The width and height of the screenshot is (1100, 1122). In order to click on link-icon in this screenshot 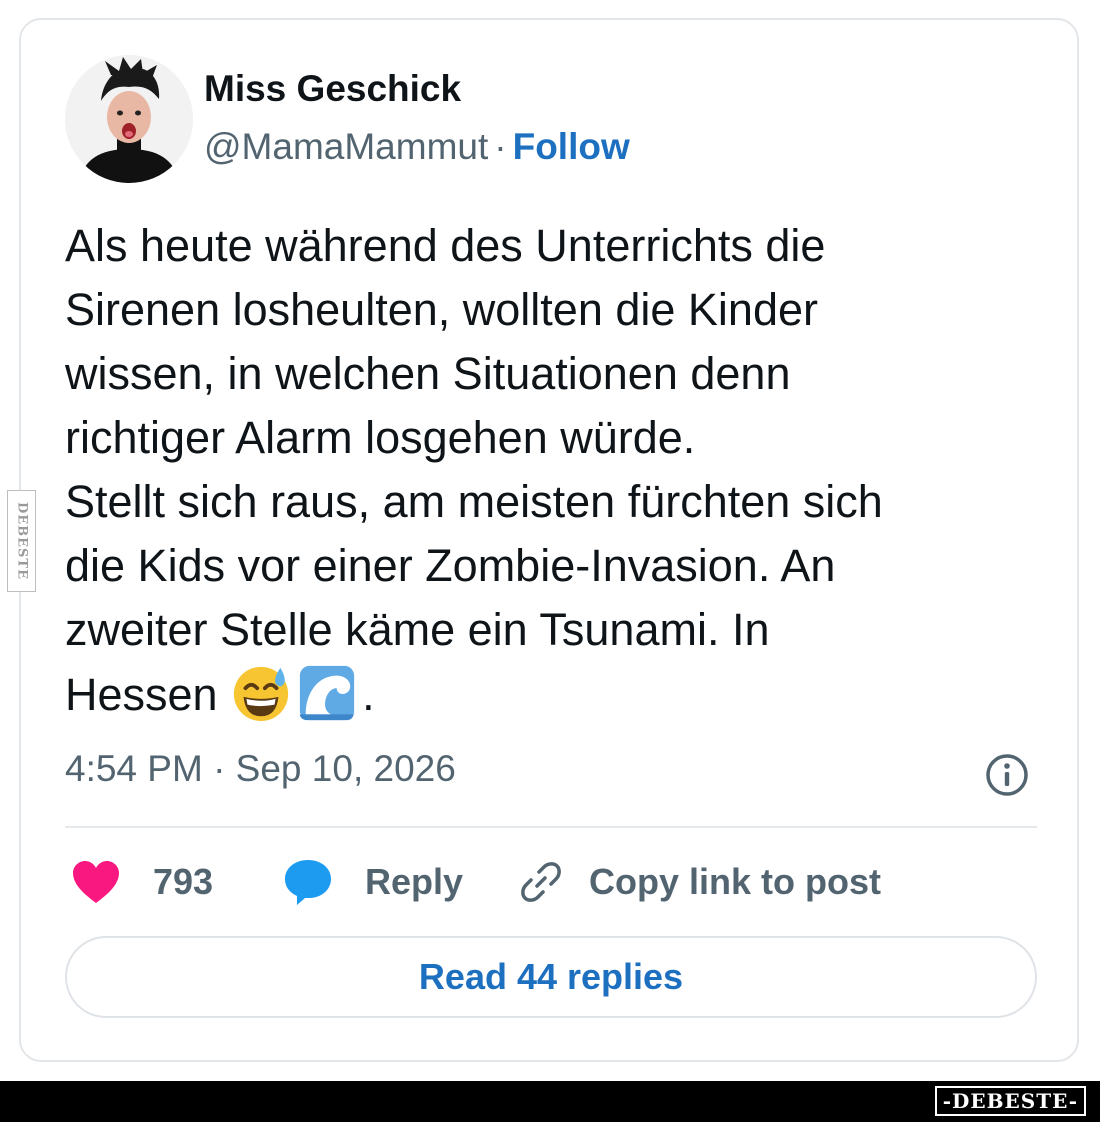, I will do `click(541, 882)`.